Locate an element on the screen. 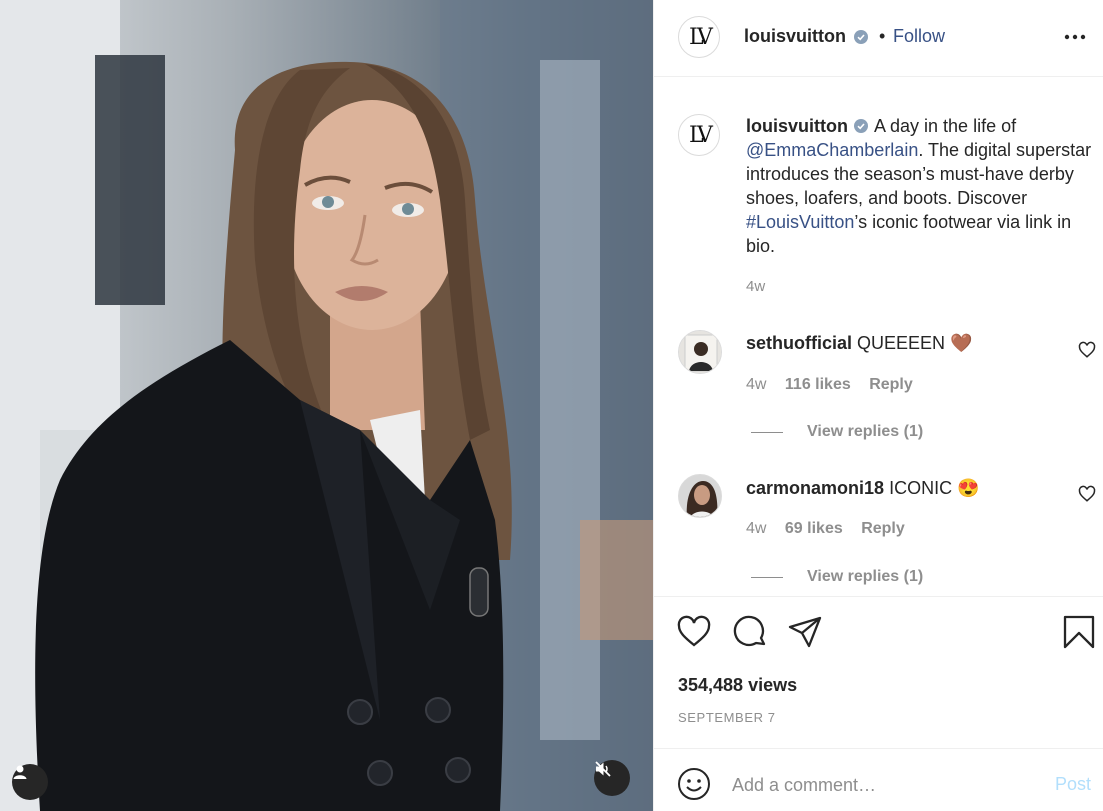 The width and height of the screenshot is (1103, 811). emoji-icon is located at coordinates (694, 784).